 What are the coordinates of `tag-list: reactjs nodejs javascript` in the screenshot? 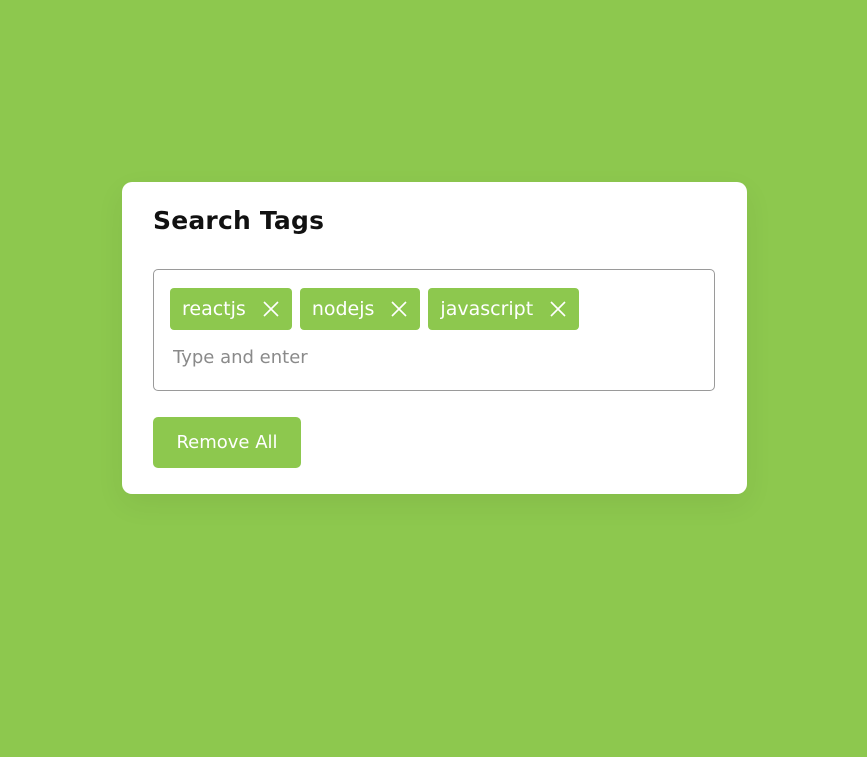 It's located at (375, 309).